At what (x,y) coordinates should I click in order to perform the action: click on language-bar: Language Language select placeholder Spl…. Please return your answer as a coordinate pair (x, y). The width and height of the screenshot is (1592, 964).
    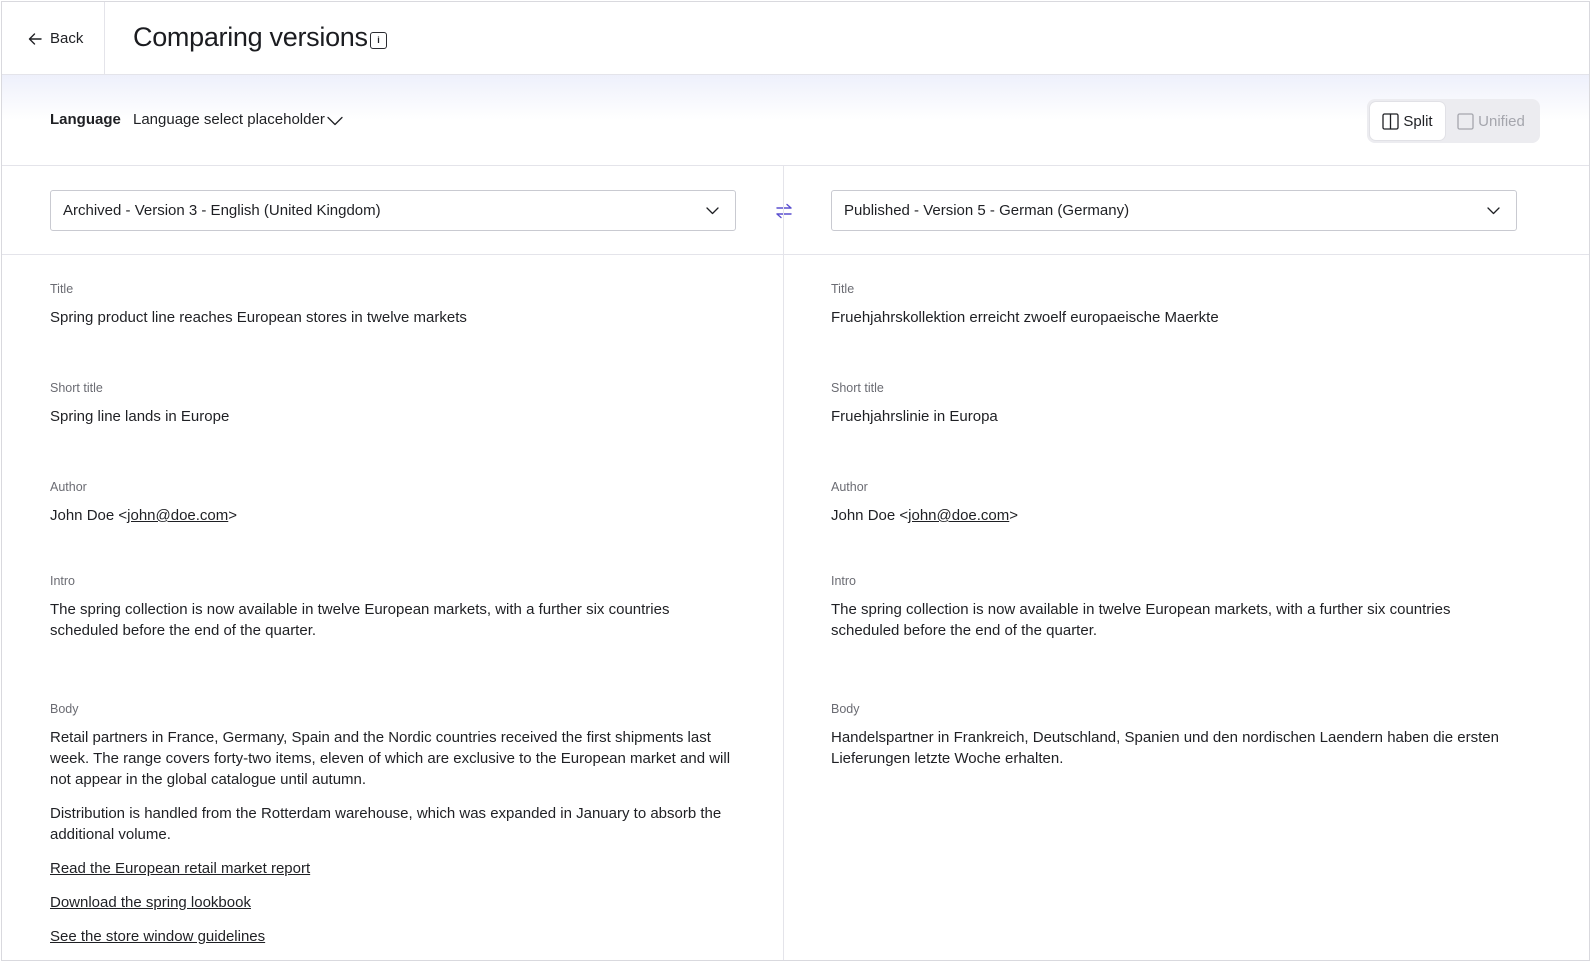
    Looking at the image, I should click on (795, 120).